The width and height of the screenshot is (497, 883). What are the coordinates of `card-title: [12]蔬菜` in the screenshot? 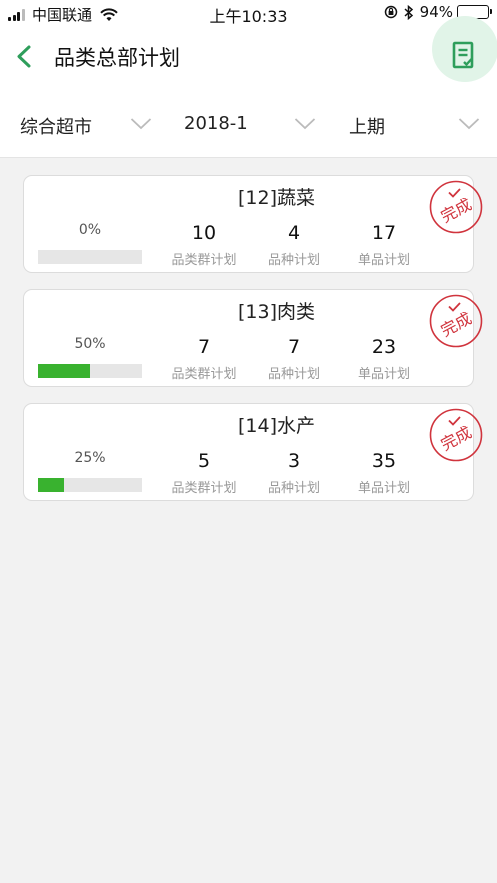 It's located at (276, 198).